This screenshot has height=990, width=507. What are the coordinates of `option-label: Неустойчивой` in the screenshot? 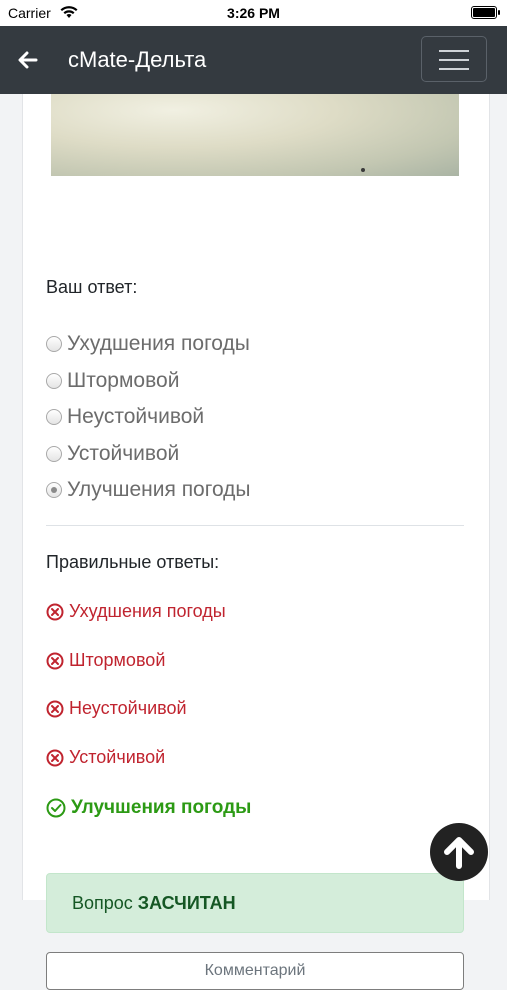 It's located at (136, 417).